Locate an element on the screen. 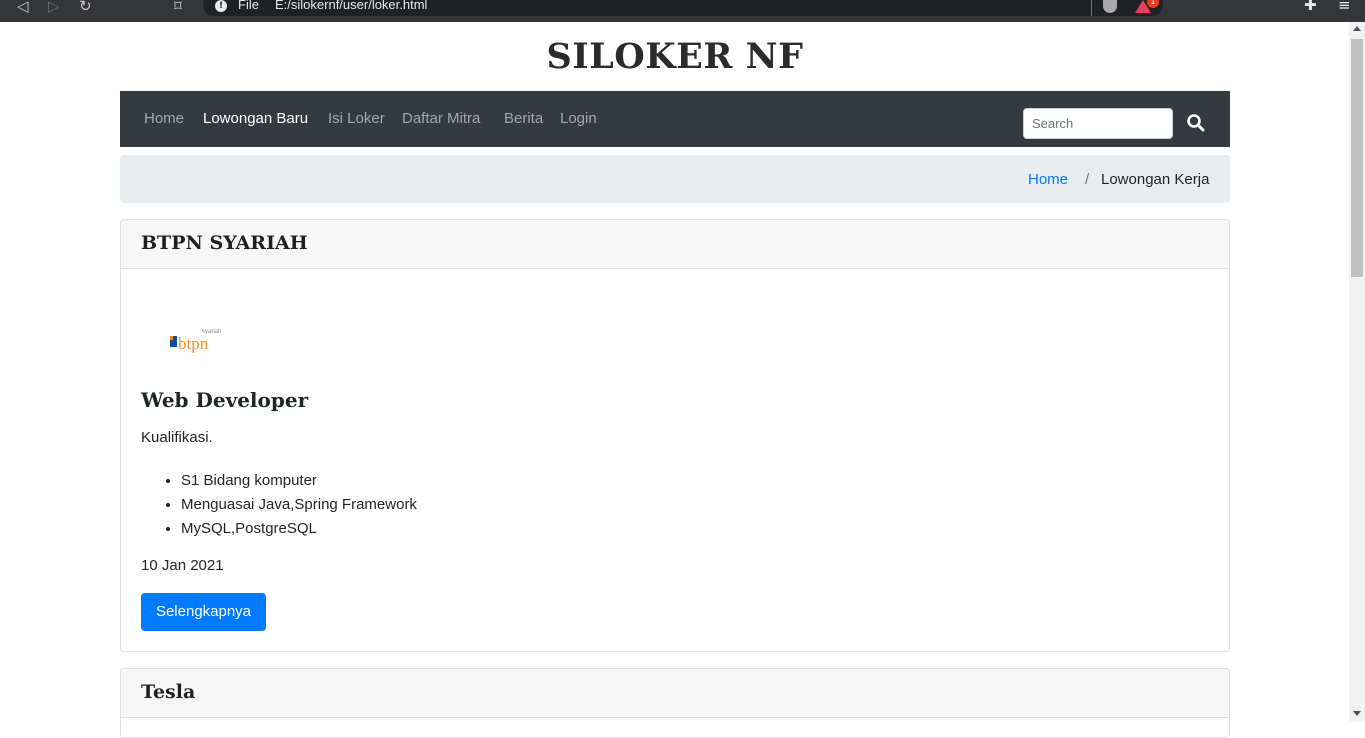 The width and height of the screenshot is (1365, 738). address-divider is located at coordinates (1091, 8).